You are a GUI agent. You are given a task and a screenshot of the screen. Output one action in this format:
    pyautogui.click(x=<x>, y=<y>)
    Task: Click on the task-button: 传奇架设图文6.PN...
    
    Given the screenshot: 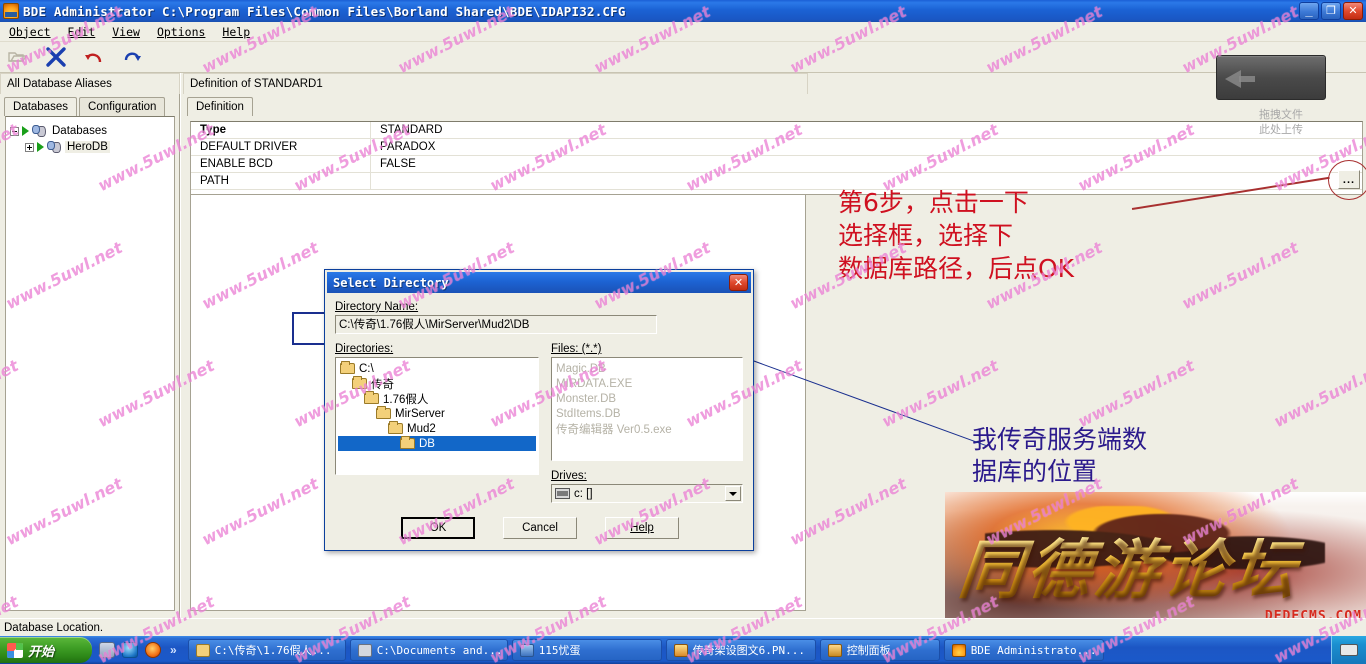 What is the action you would take?
    pyautogui.click(x=740, y=650)
    